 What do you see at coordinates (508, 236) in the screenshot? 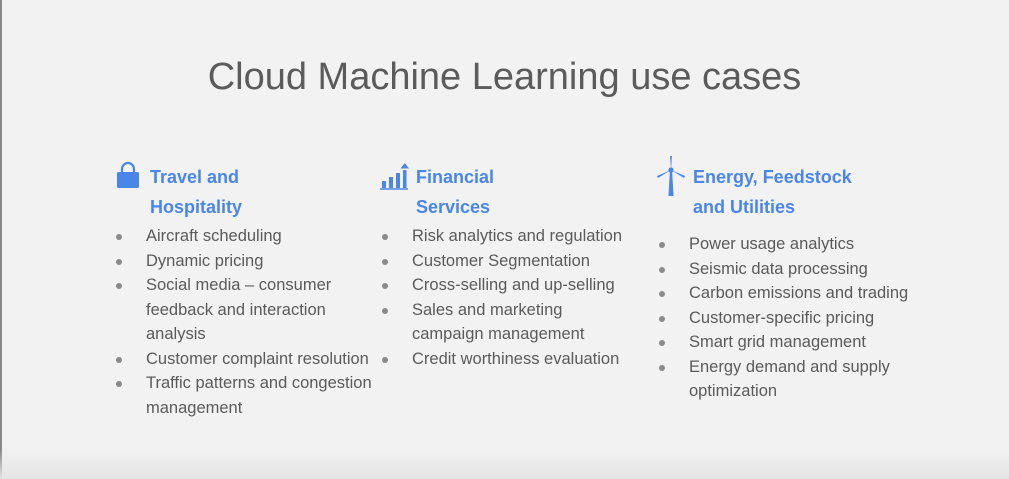
I see `list-item: Risk analytics and regulation` at bounding box center [508, 236].